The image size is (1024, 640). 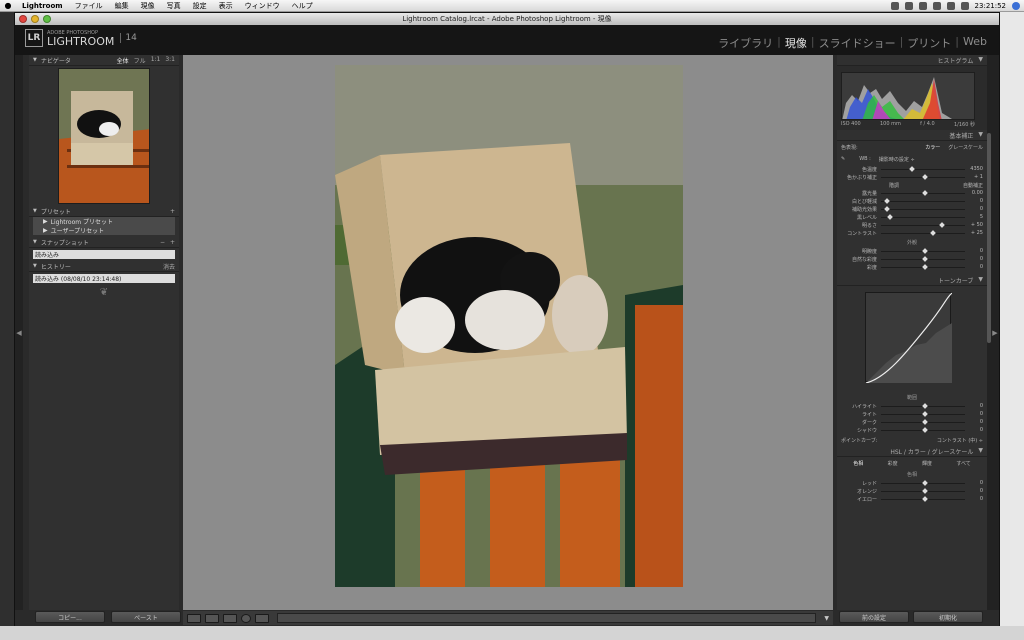 I want to click on slider-value: + 25, so click(x=974, y=233).